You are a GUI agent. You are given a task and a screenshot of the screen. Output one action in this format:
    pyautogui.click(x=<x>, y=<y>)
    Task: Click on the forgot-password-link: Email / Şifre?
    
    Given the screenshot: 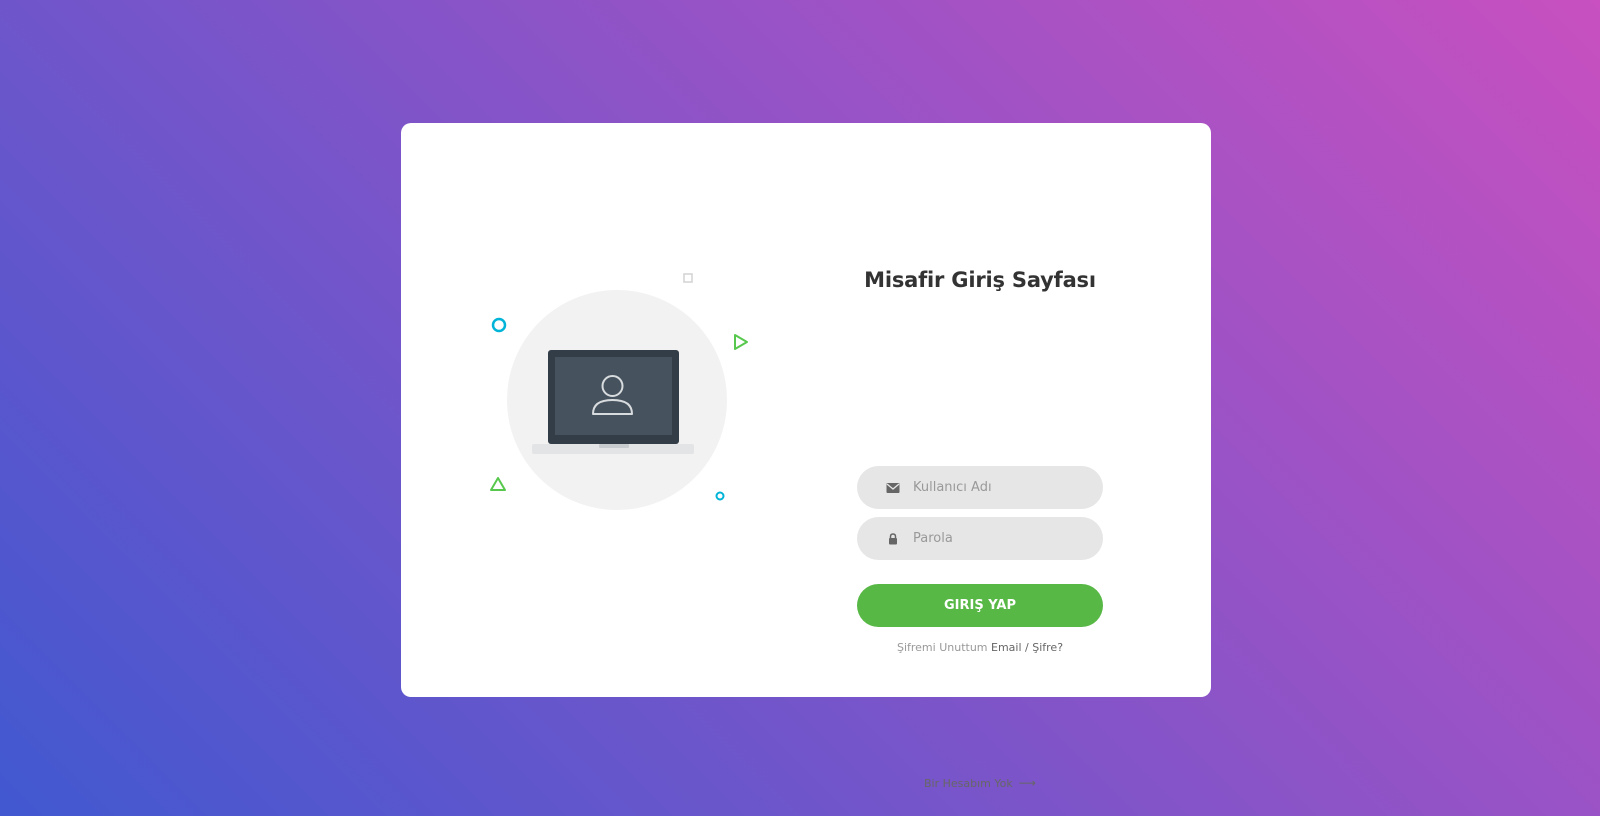 What is the action you would take?
    pyautogui.click(x=1027, y=647)
    